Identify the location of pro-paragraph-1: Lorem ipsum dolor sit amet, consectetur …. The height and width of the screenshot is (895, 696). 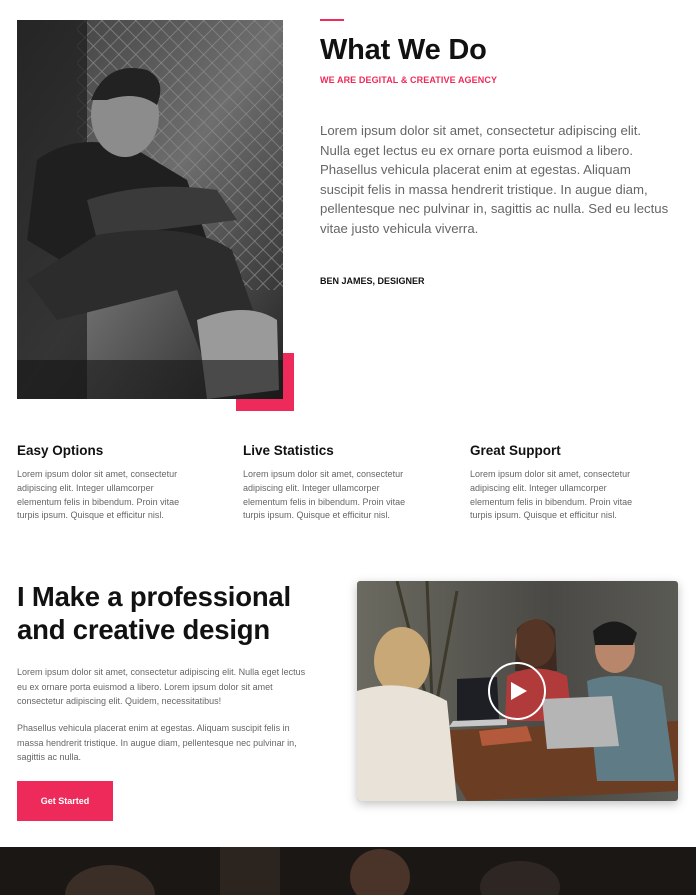
(161, 686).